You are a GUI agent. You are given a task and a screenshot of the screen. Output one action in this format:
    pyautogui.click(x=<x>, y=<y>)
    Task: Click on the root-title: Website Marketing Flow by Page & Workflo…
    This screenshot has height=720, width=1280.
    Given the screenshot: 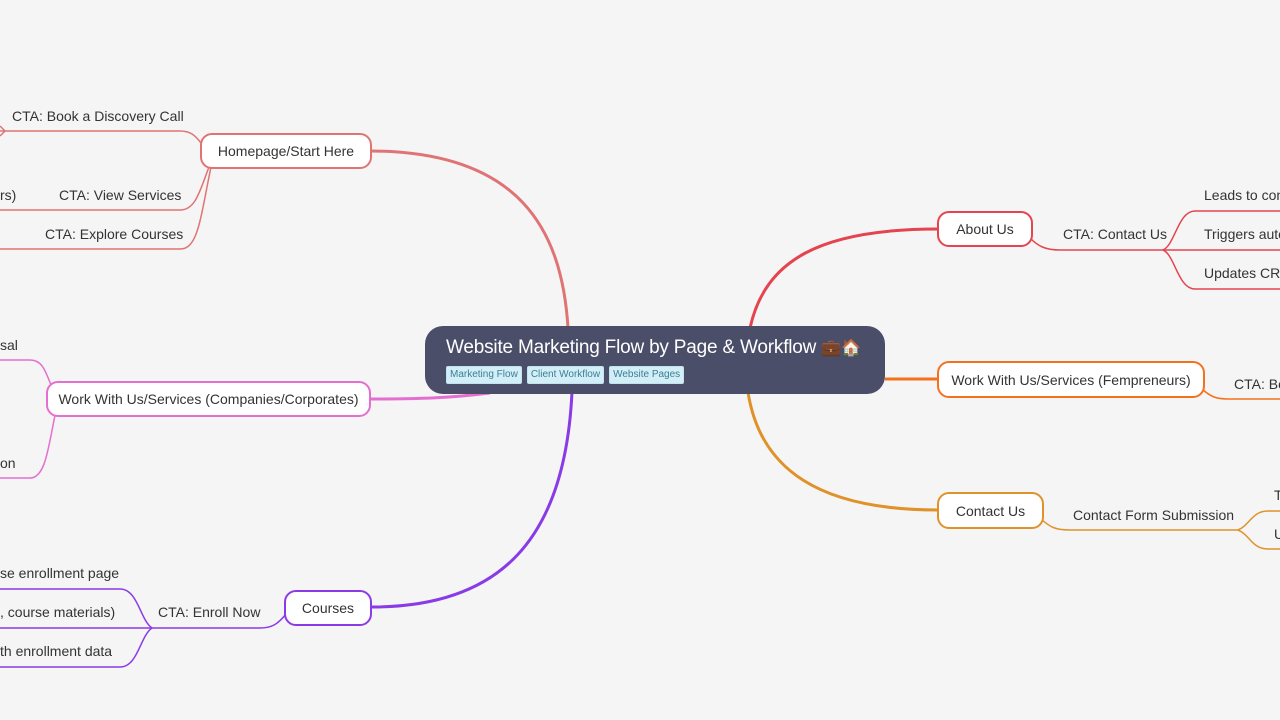 What is the action you would take?
    pyautogui.click(x=631, y=347)
    